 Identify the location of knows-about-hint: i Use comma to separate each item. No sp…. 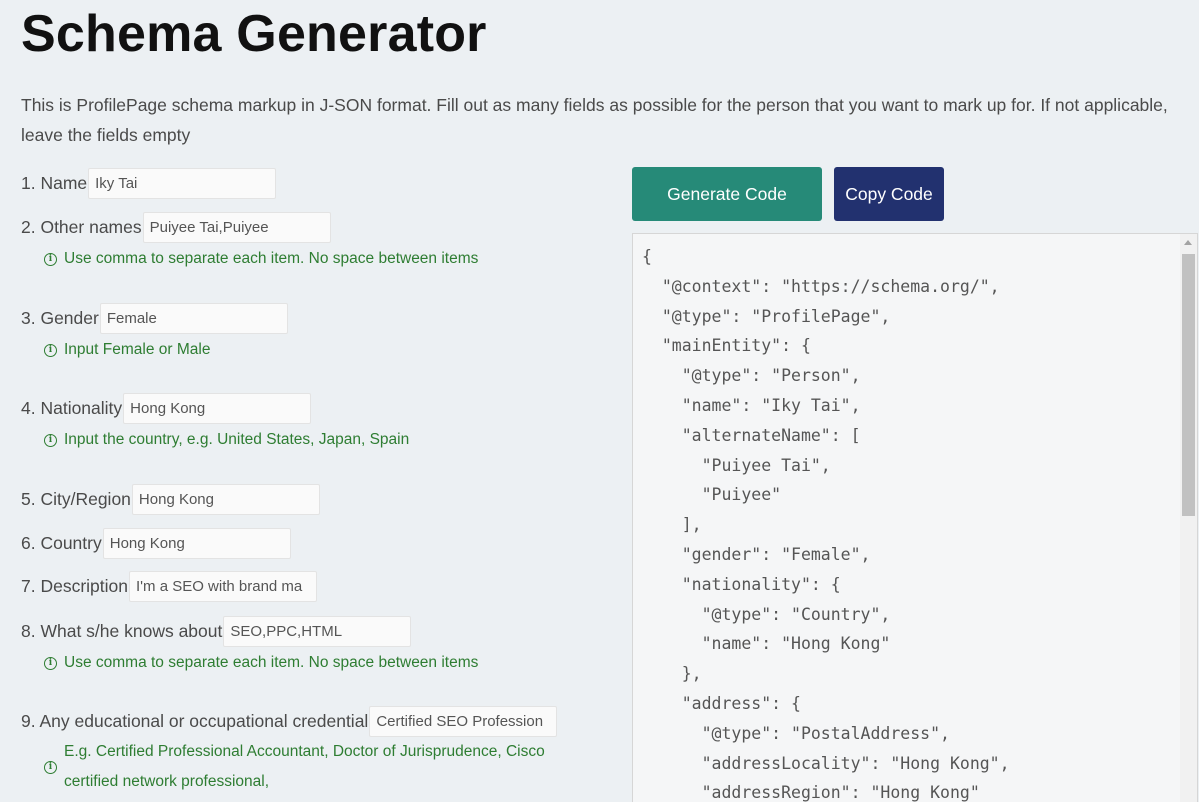
(261, 663).